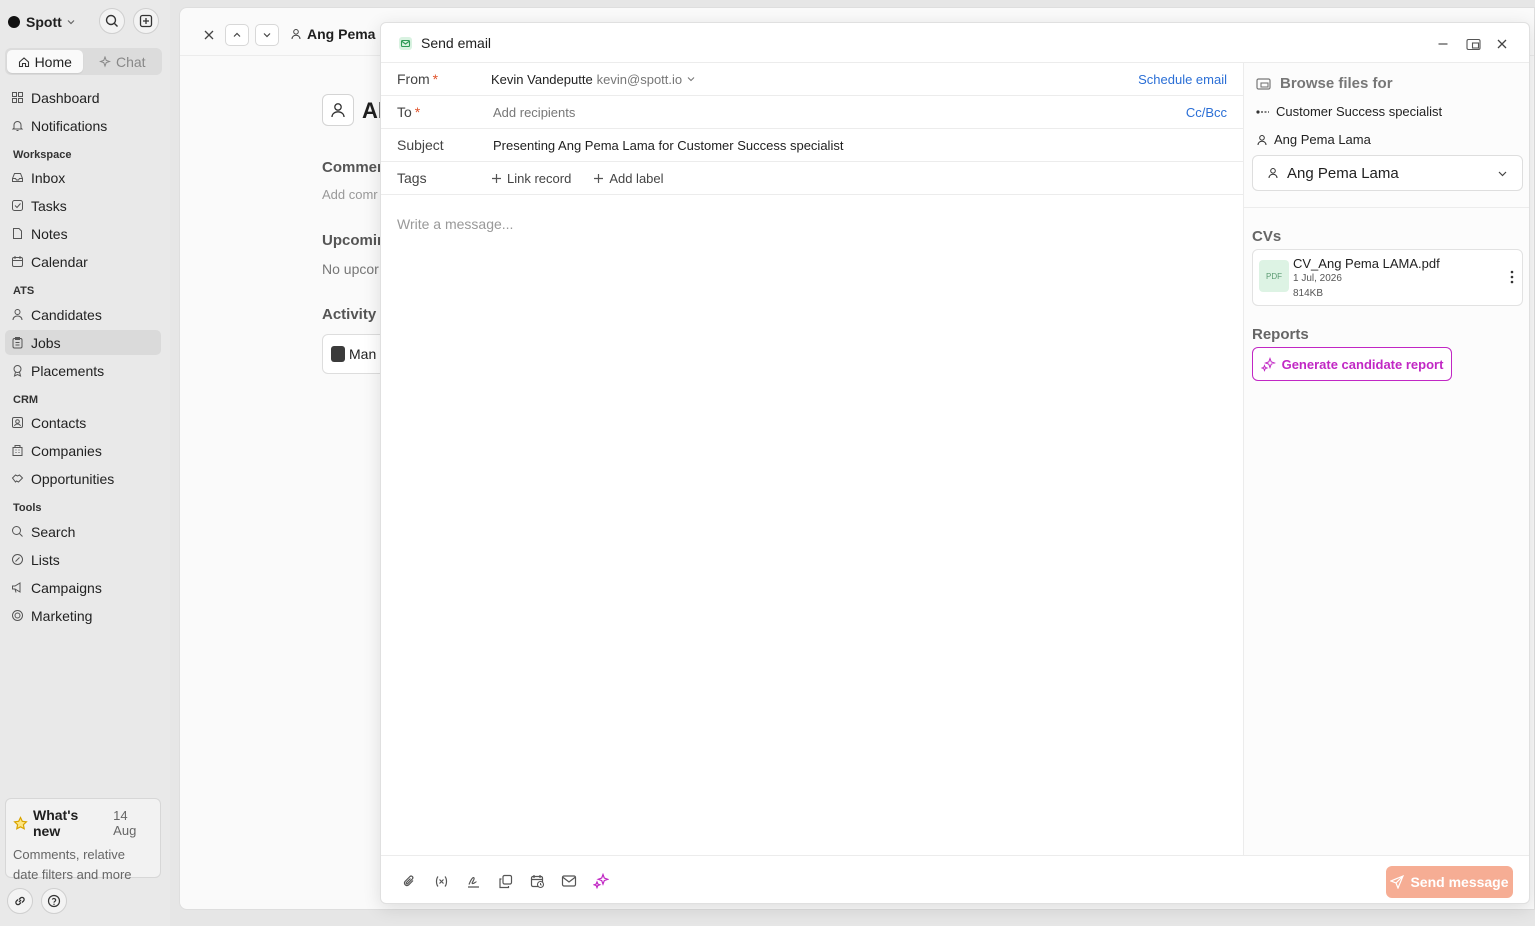 The image size is (1535, 926). Describe the element at coordinates (598, 178) in the screenshot. I see `plus-icon` at that location.